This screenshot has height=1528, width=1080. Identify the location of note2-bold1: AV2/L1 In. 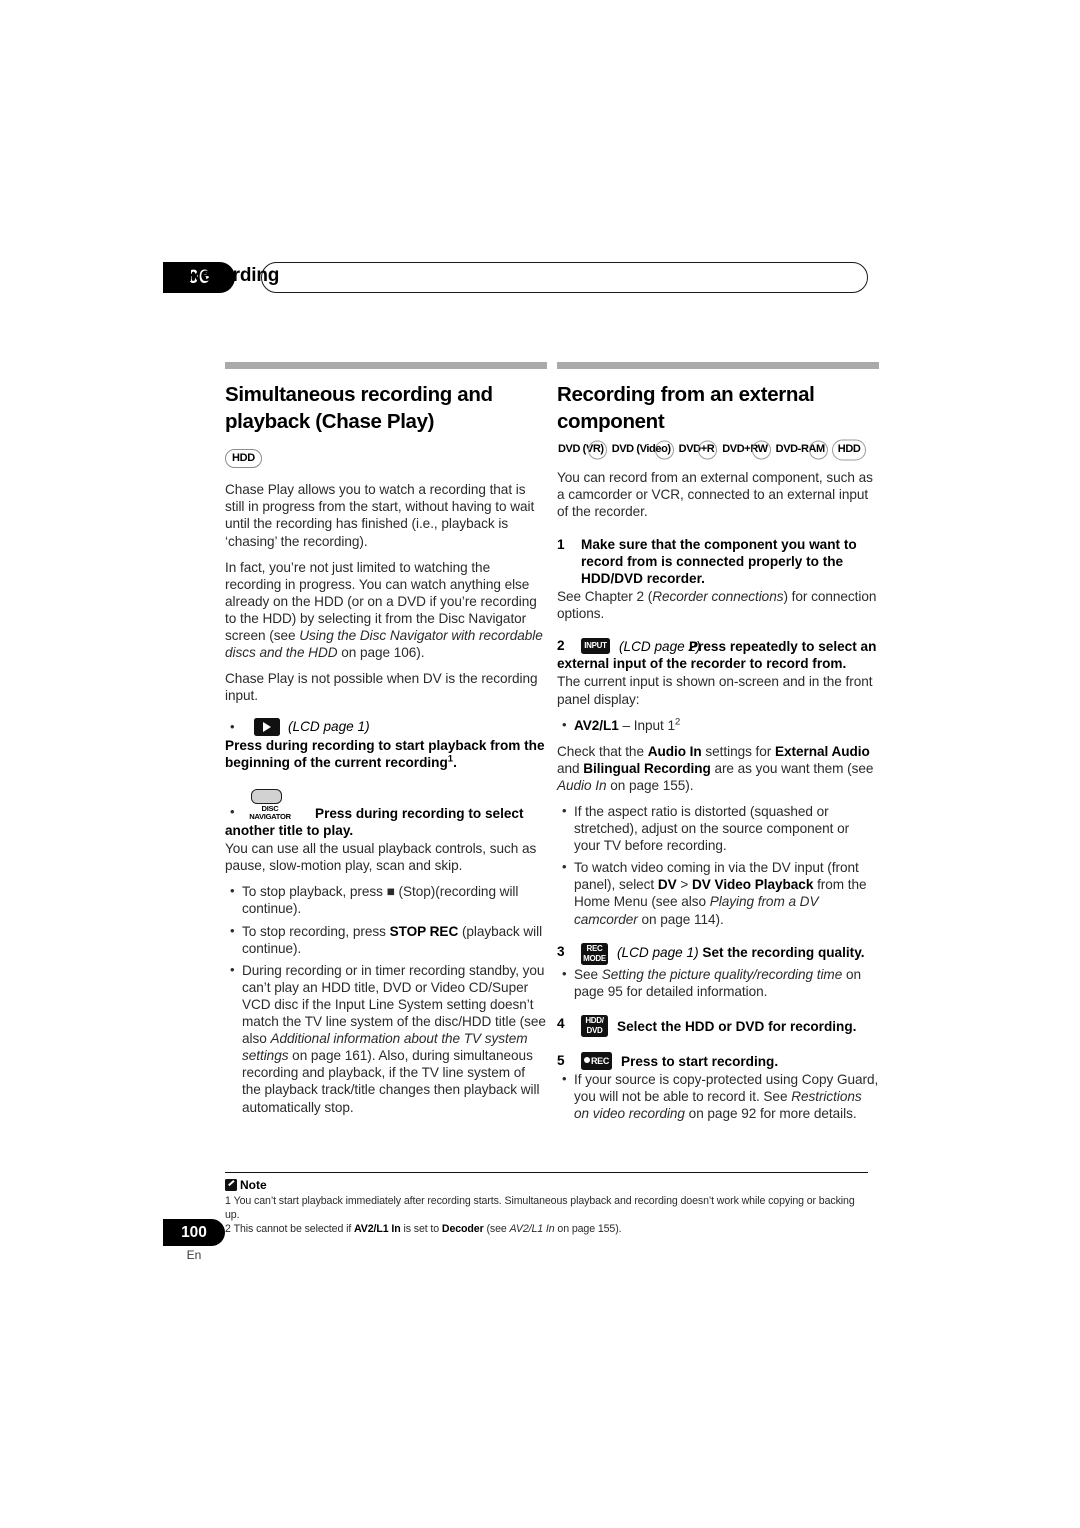
(377, 1229).